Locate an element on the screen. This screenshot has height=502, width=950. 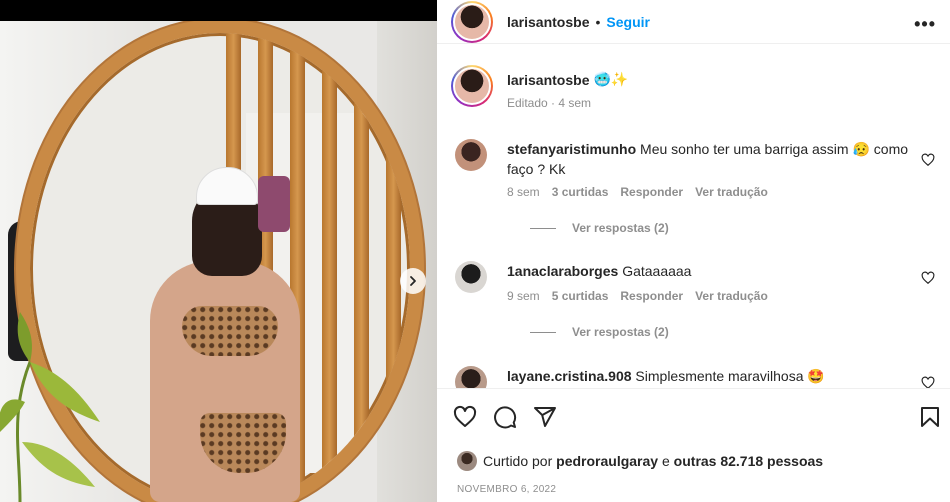
comment-text: Simplesmente maravilhosa 🤩 is located at coordinates (730, 376).